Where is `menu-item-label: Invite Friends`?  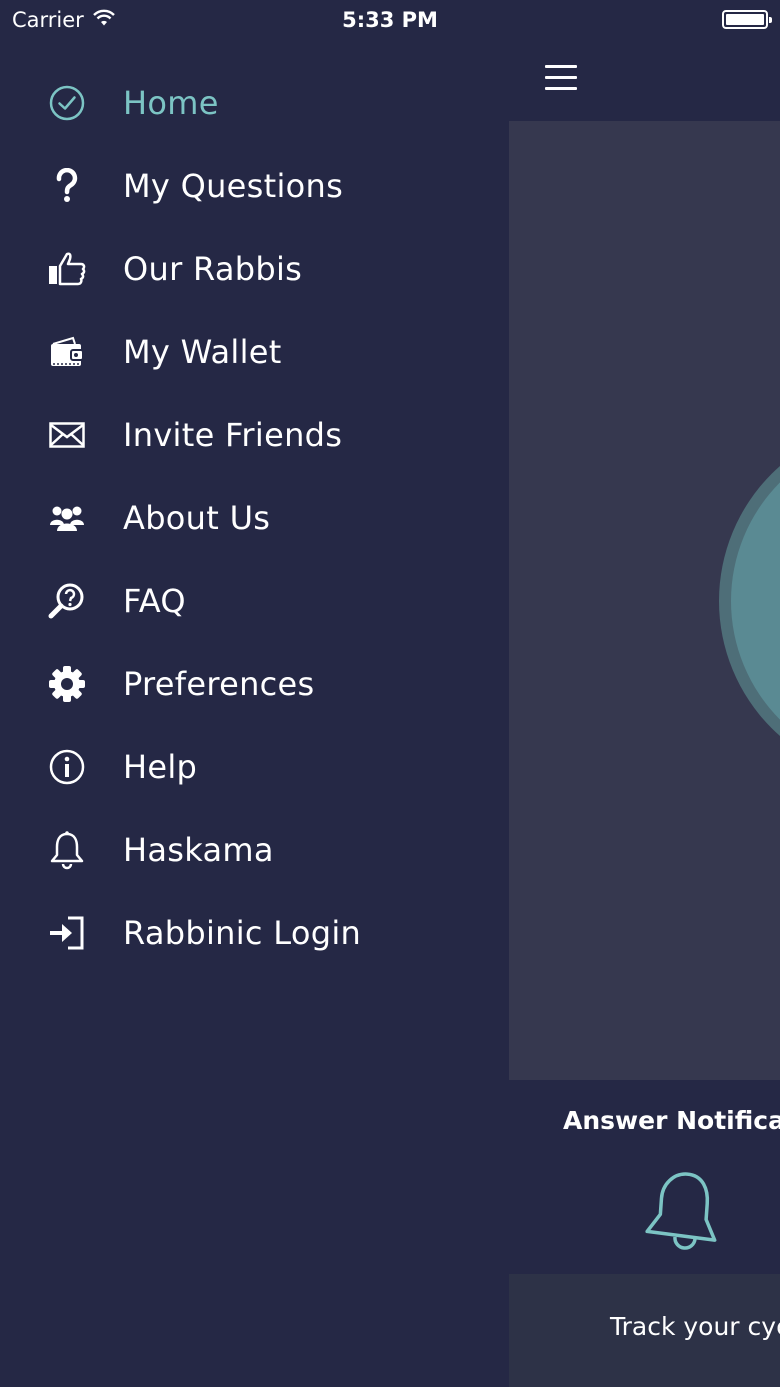
menu-item-label: Invite Friends is located at coordinates (233, 435).